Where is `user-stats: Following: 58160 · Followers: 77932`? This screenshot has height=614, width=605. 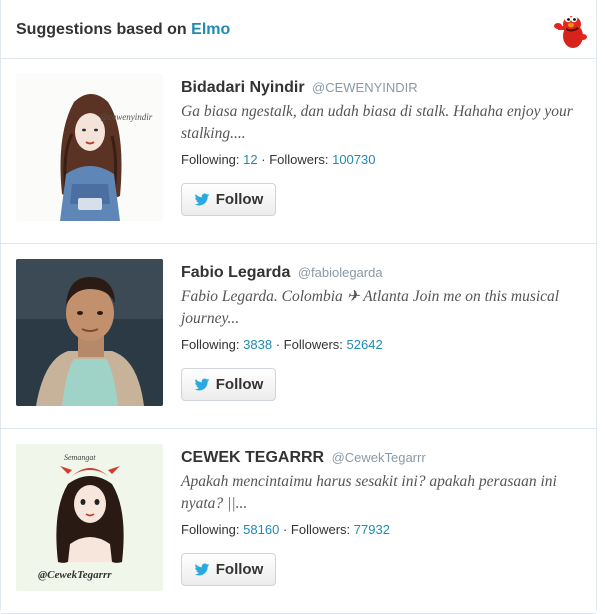 user-stats: Following: 58160 · Followers: 77932 is located at coordinates (381, 530).